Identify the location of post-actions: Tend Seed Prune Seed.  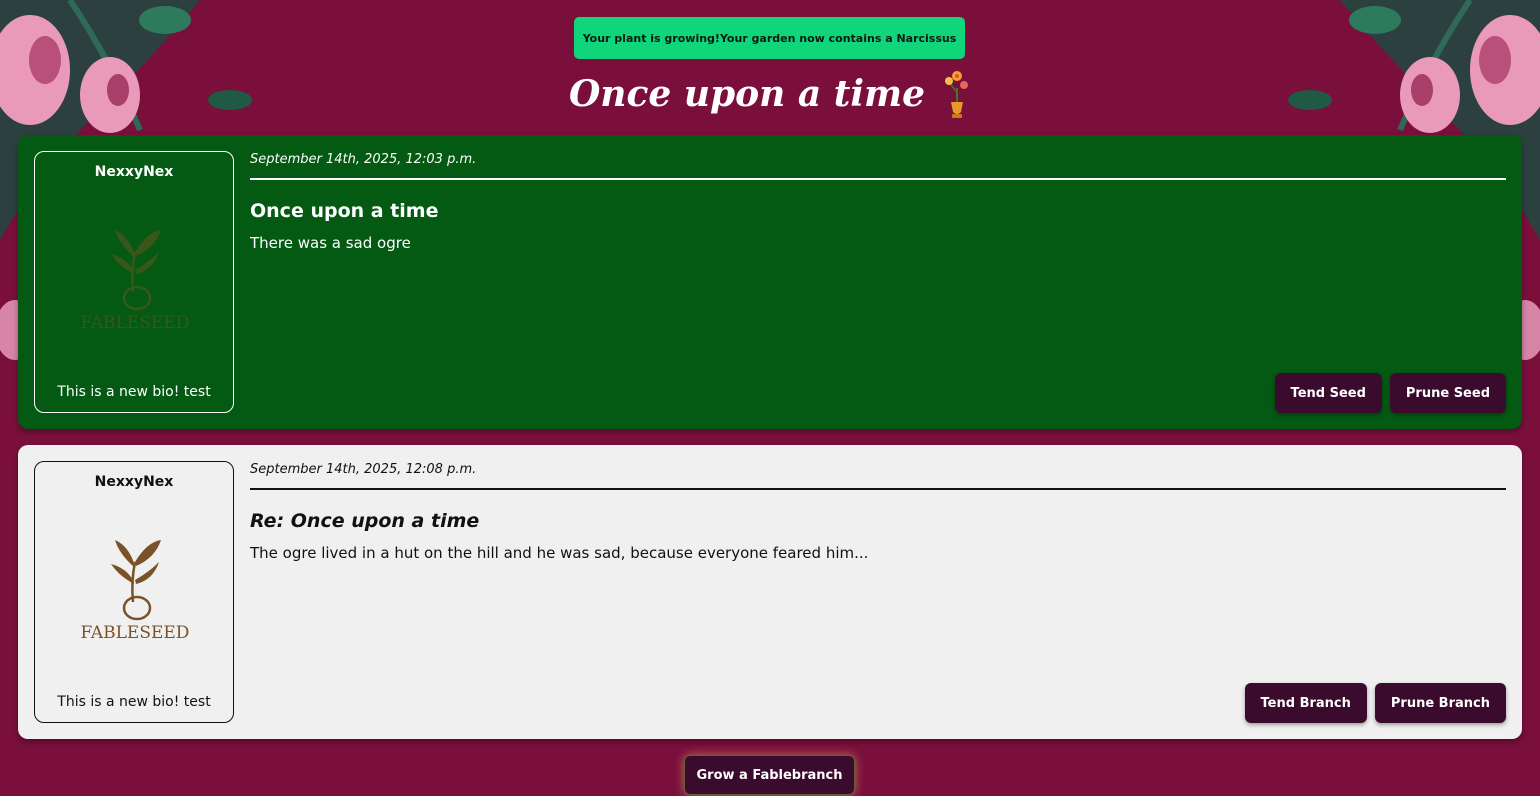
(1390, 393).